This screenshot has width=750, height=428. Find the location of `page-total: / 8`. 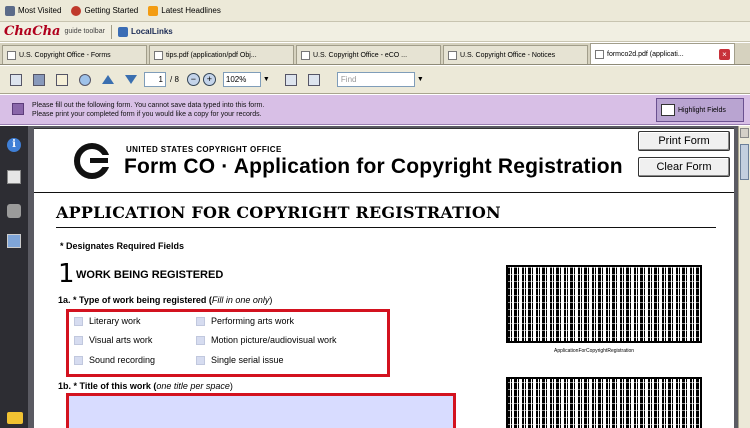

page-total: / 8 is located at coordinates (174, 79).